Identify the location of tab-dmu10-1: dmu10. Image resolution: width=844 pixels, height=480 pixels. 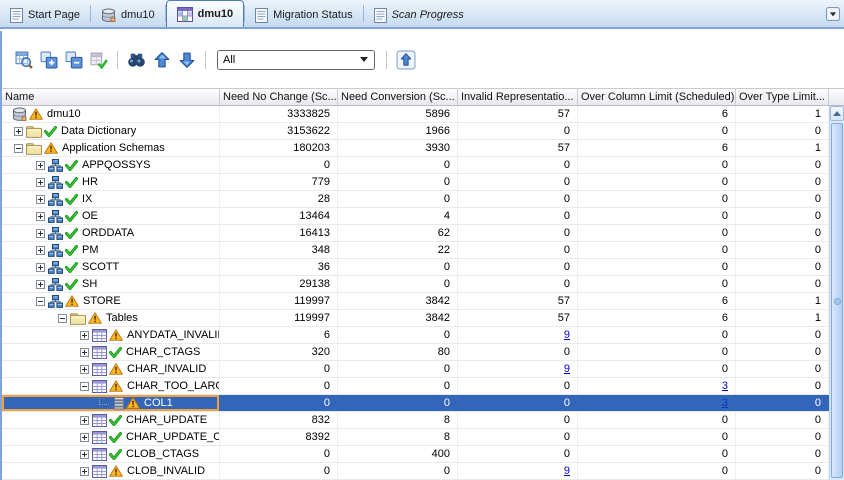
(128, 15).